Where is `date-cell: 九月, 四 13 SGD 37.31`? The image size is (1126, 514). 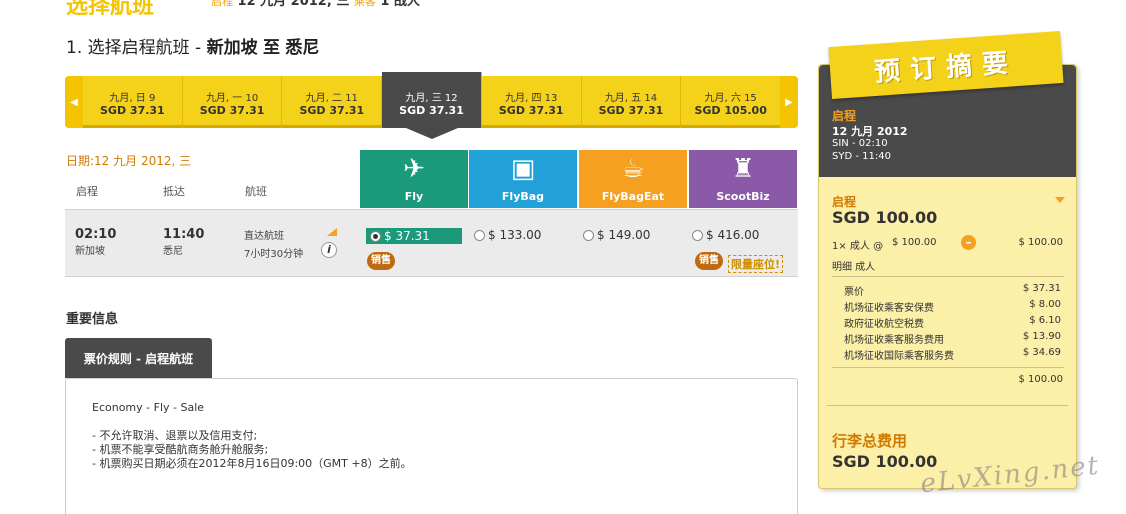 date-cell: 九月, 四 13 SGD 37.31 is located at coordinates (532, 102).